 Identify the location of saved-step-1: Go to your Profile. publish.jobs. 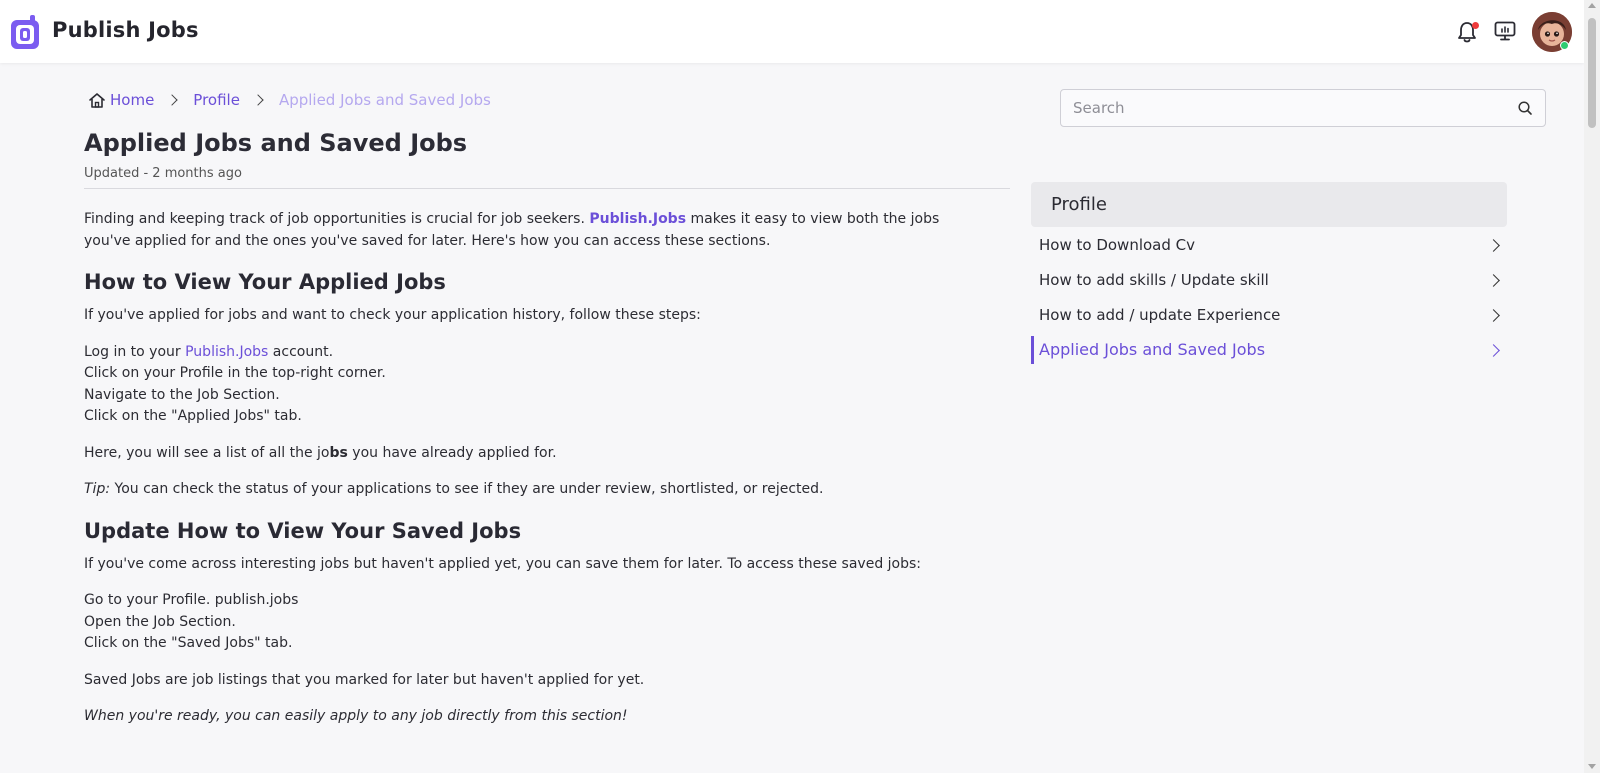
(191, 600).